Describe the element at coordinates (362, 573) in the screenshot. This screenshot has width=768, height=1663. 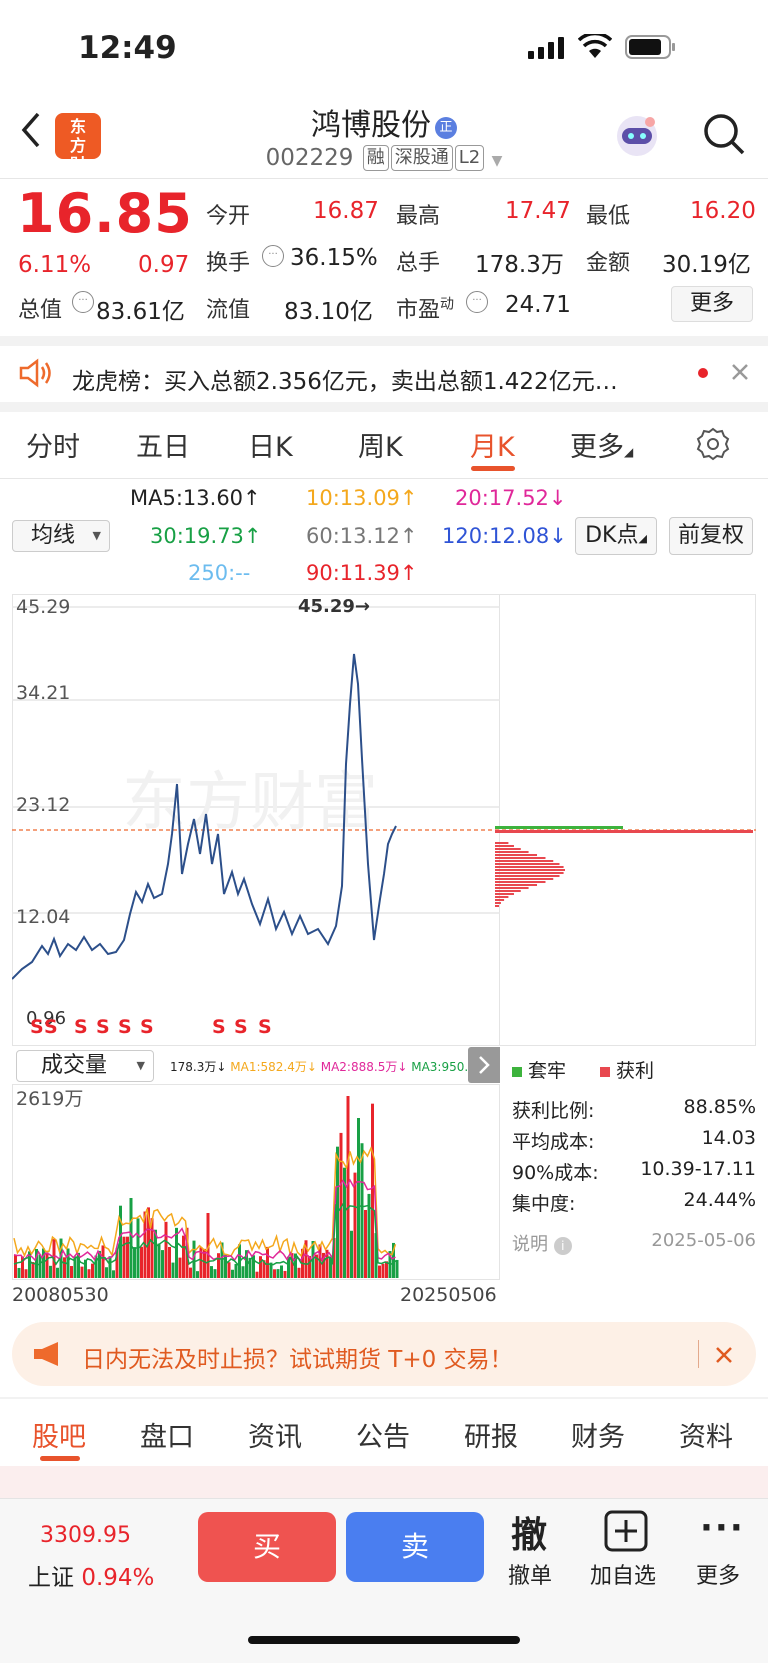
I see `ma90-value: 90:11.39↑` at that location.